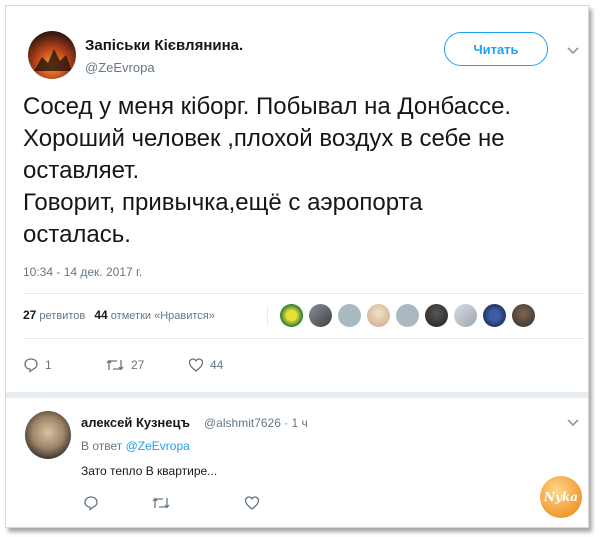  Describe the element at coordinates (100, 315) in the screenshot. I see `likes-count: 44` at that location.